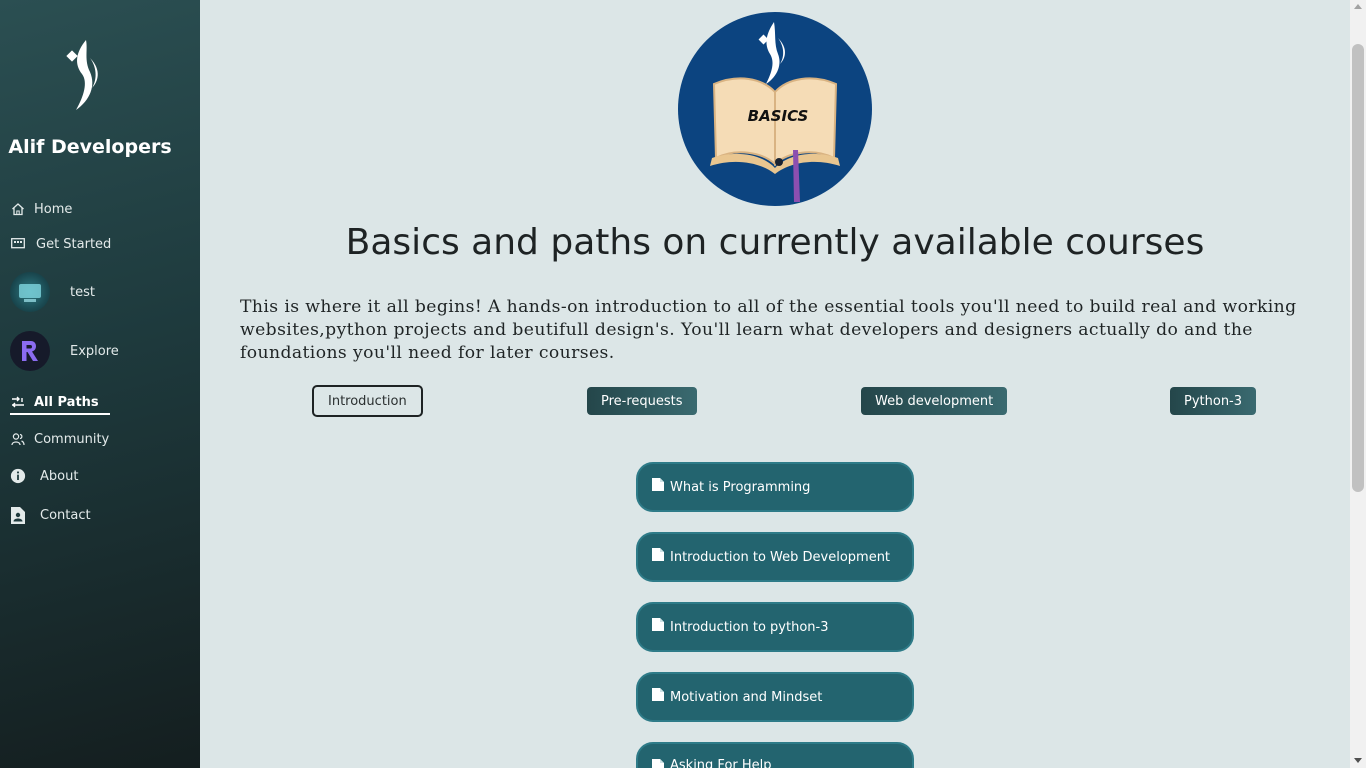 The image size is (1366, 768). Describe the element at coordinates (18, 515) in the screenshot. I see `contact-icon` at that location.